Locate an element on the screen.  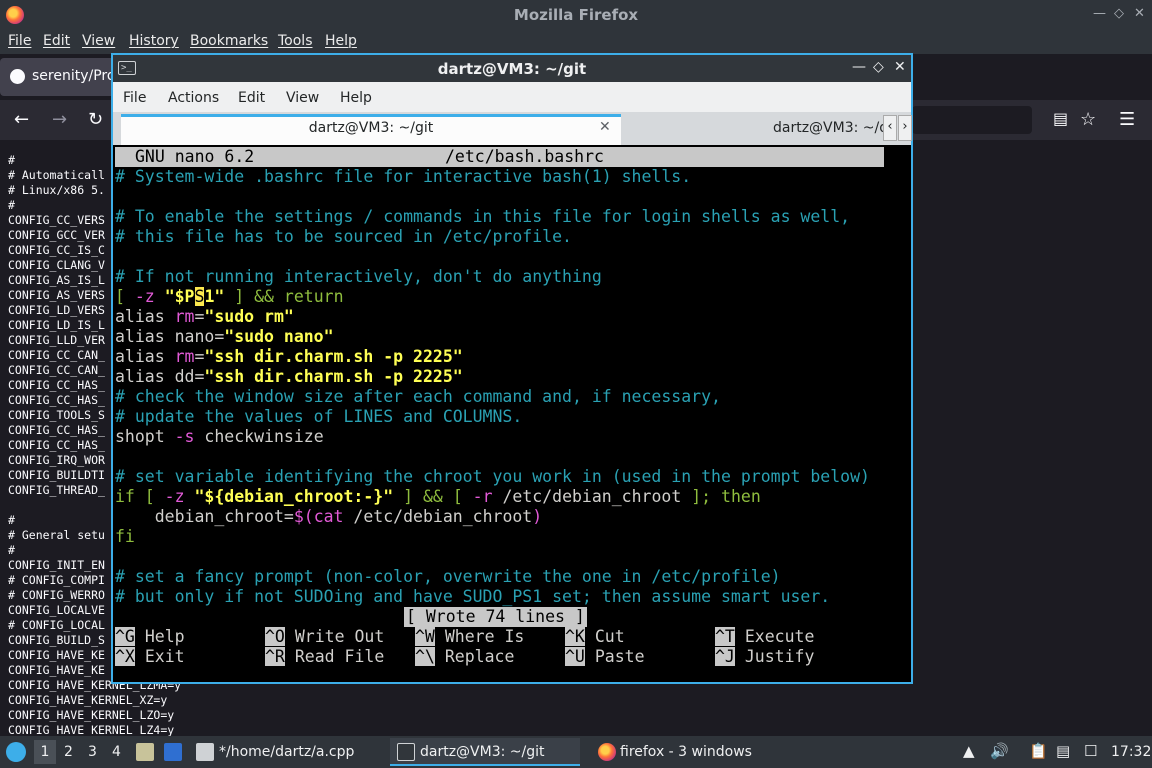
terminal-tab-label: dartz@VM3: ~/d is located at coordinates (830, 128).